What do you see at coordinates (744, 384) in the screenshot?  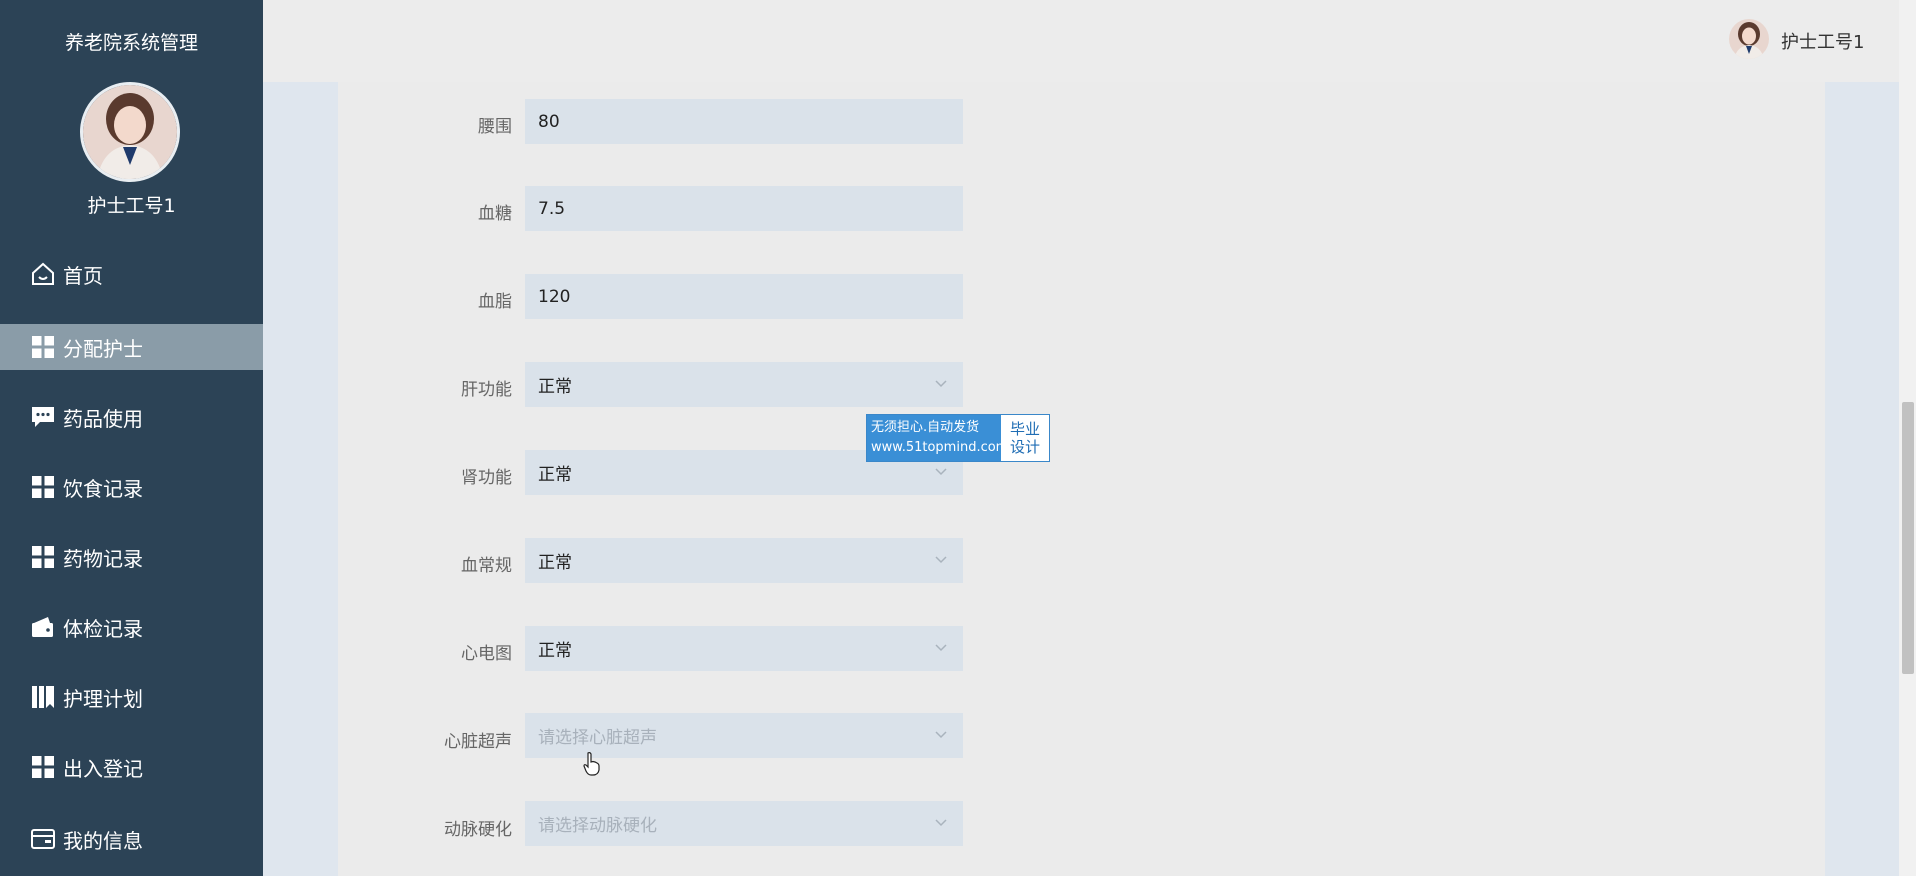 I see `liver-function-select: 正常` at bounding box center [744, 384].